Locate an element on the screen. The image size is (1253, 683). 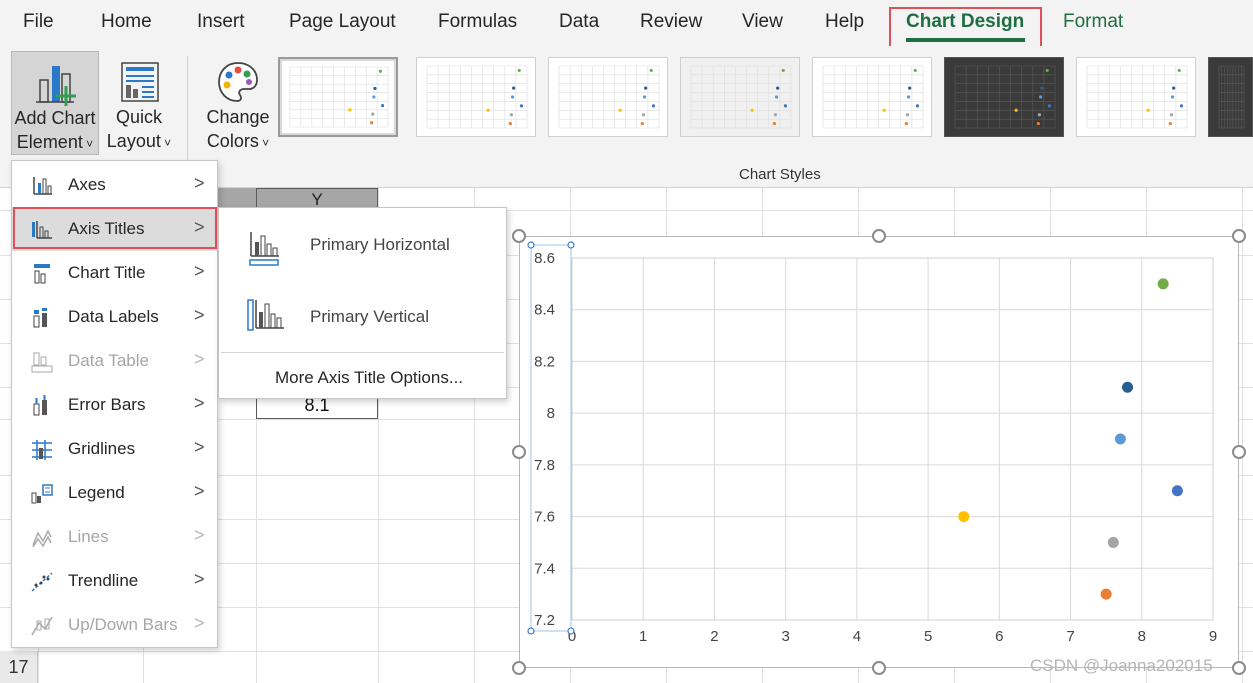
submenu-divider is located at coordinates (362, 352).